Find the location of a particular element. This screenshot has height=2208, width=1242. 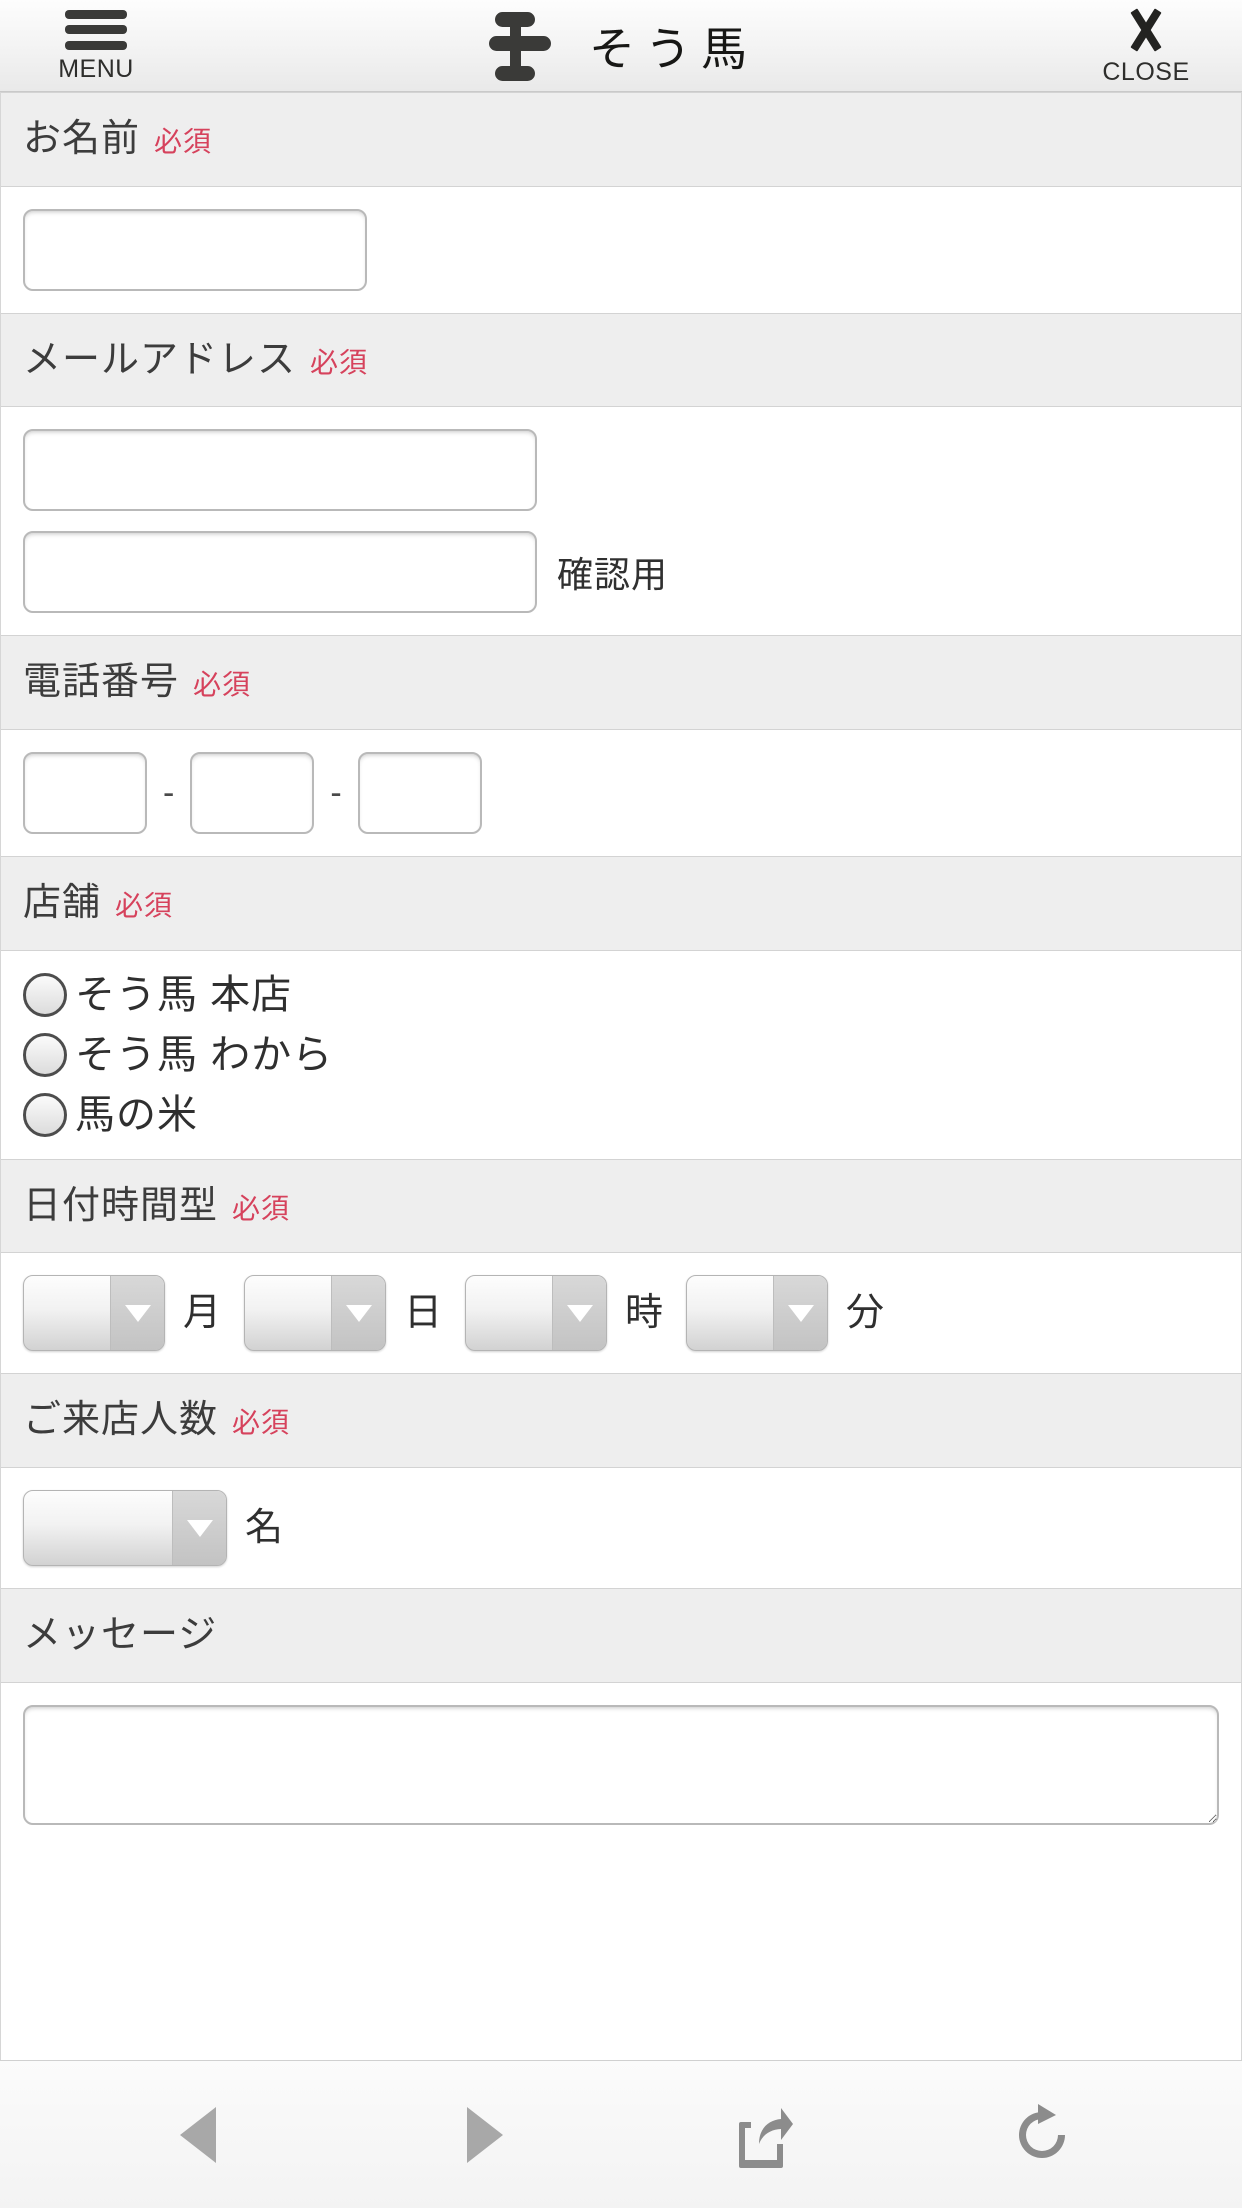

day-unit-label: 日 is located at coordinates (424, 1313).